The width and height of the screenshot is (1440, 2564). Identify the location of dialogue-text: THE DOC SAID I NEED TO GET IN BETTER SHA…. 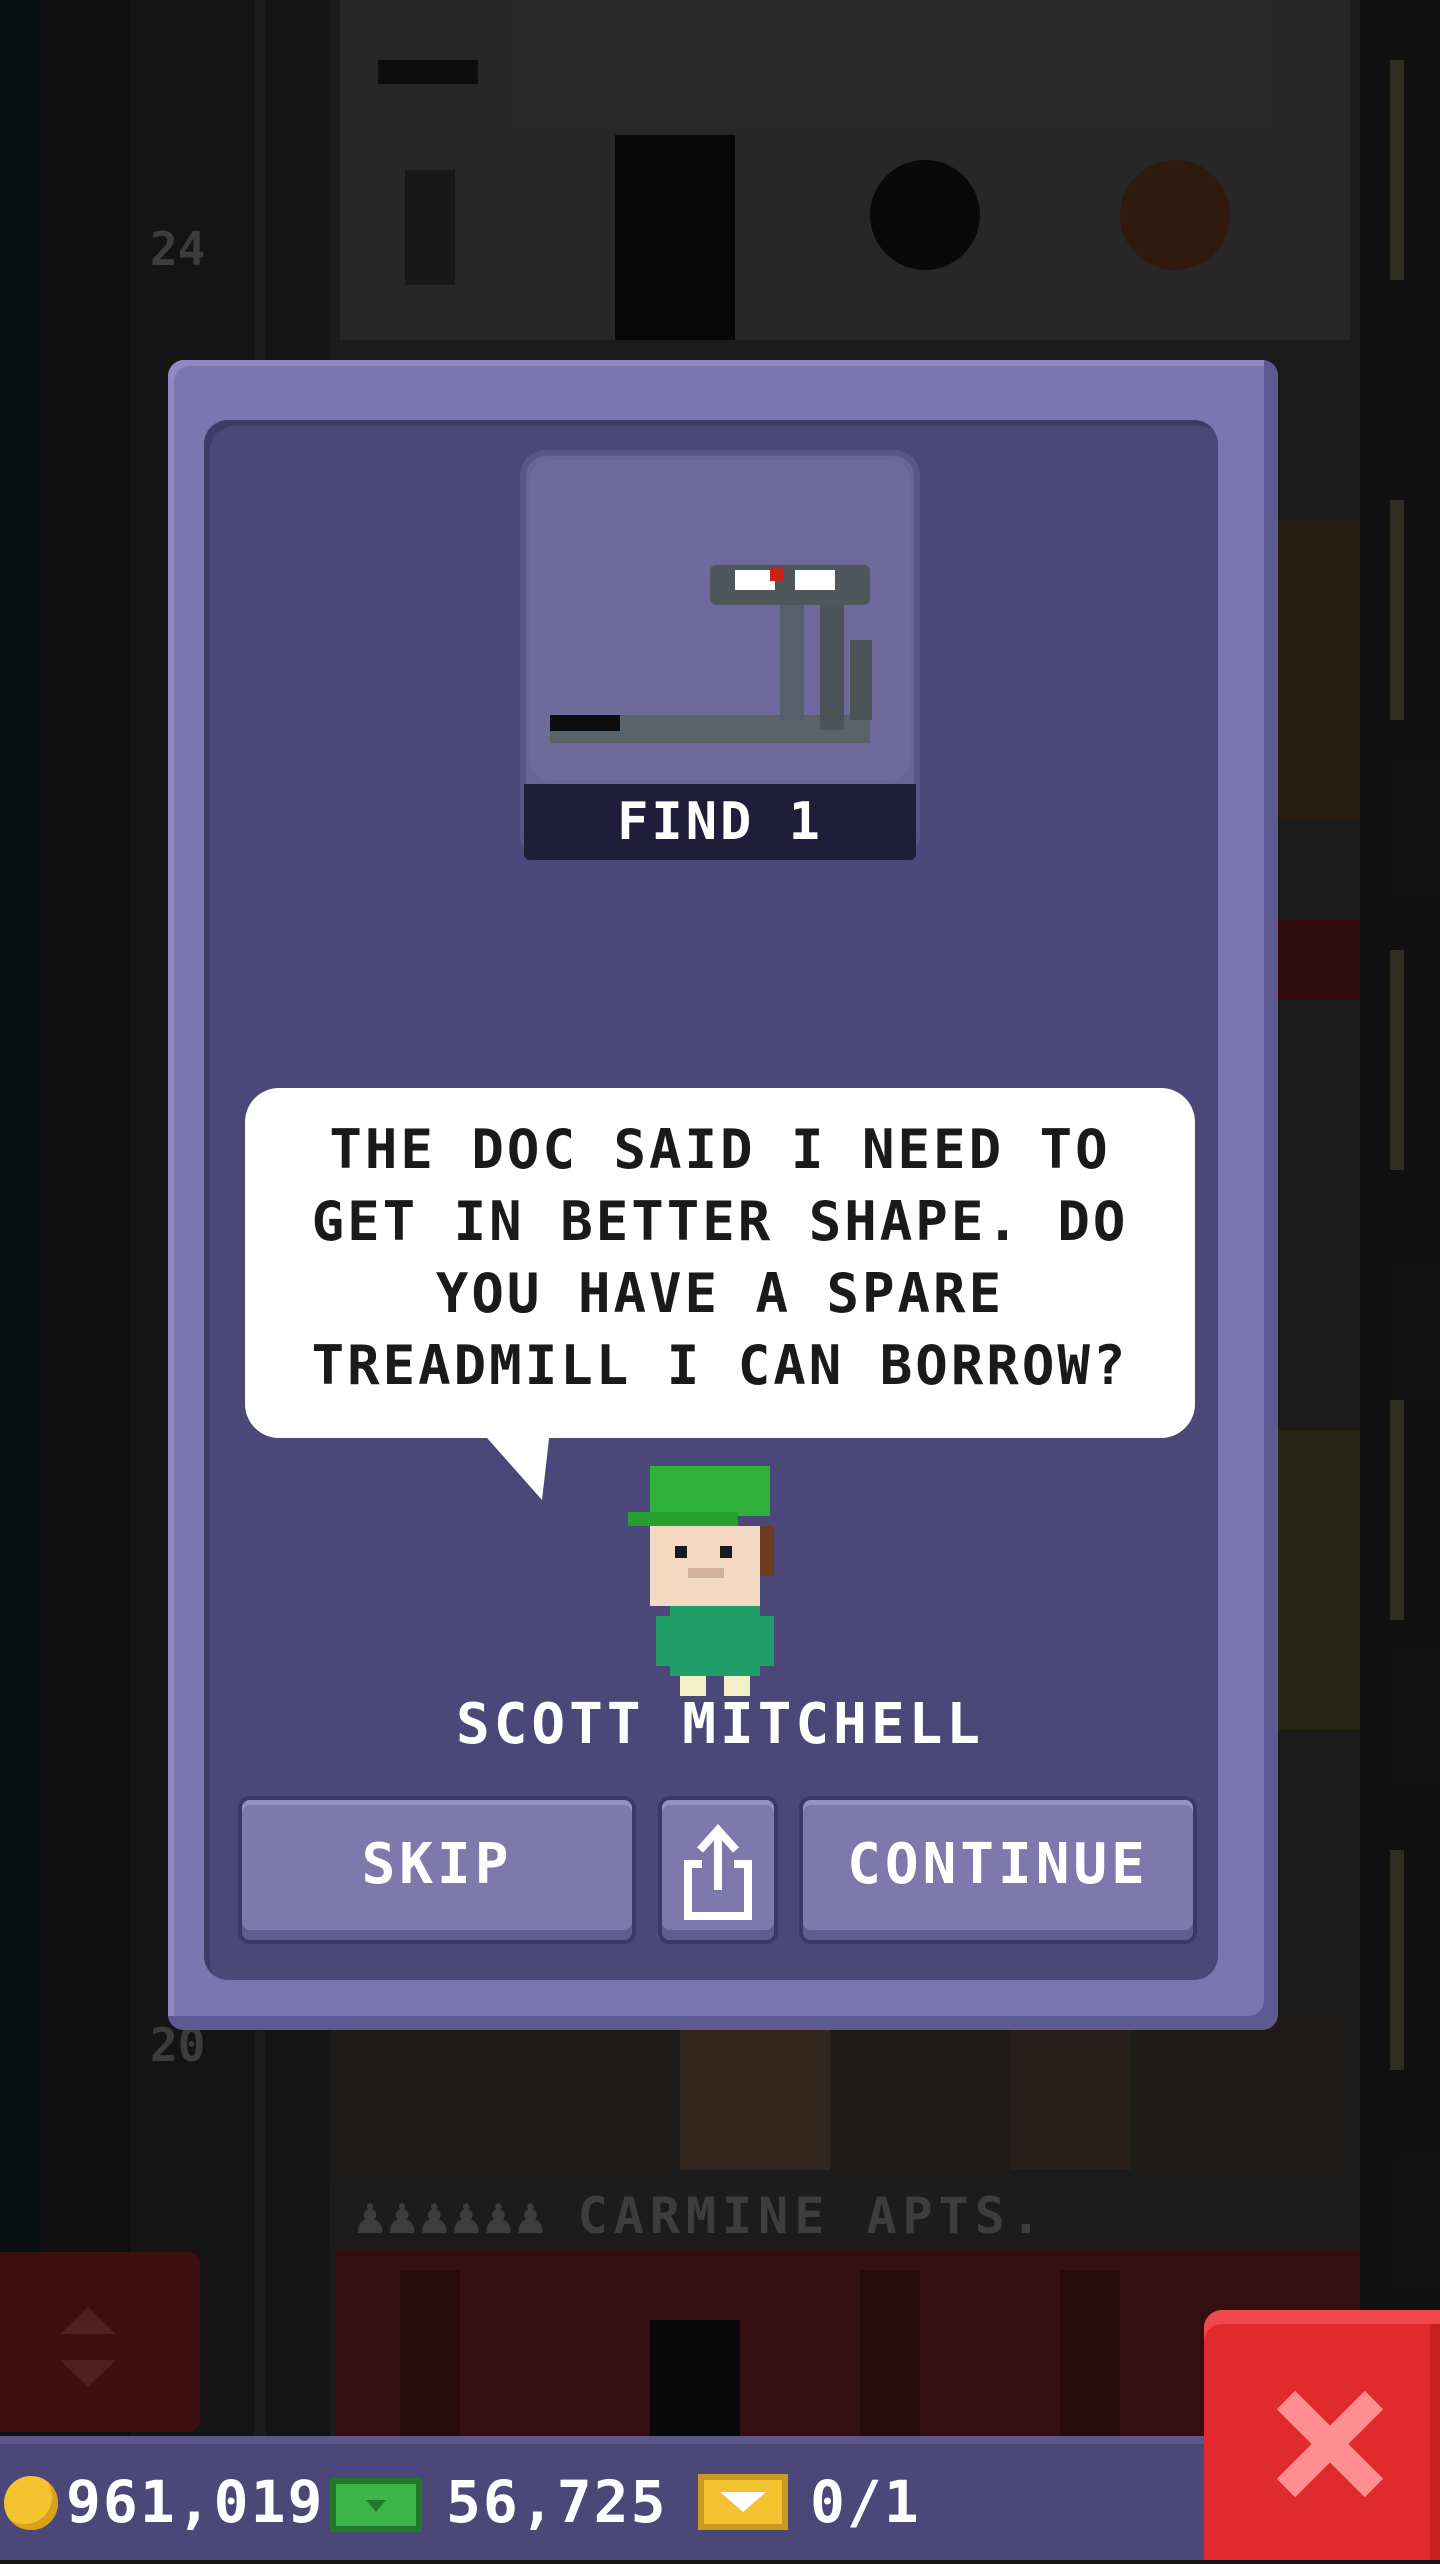
(720, 1257).